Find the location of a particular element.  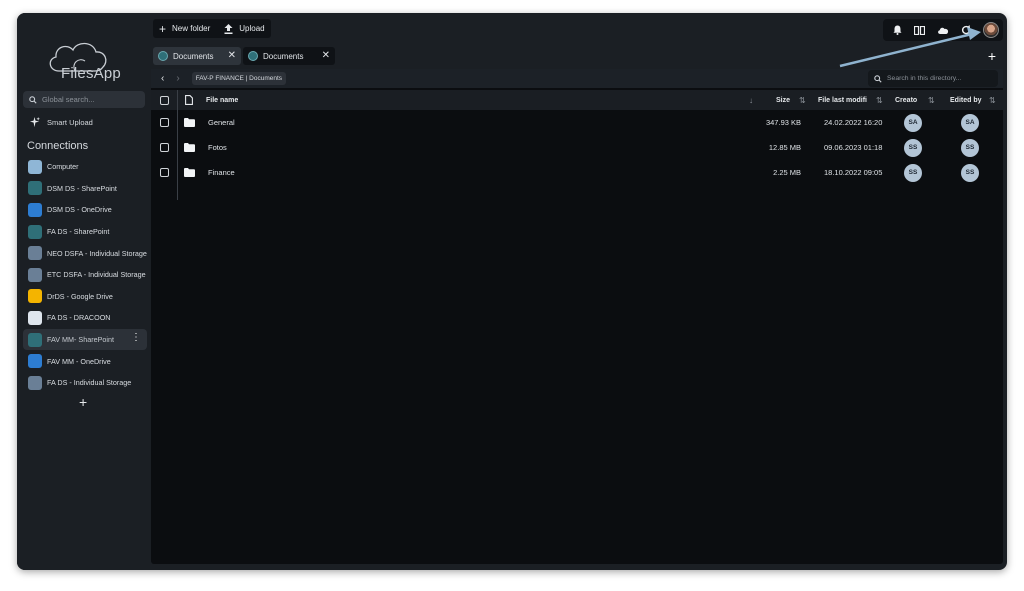

tab-documents-1: Documents ✕ is located at coordinates (197, 56).